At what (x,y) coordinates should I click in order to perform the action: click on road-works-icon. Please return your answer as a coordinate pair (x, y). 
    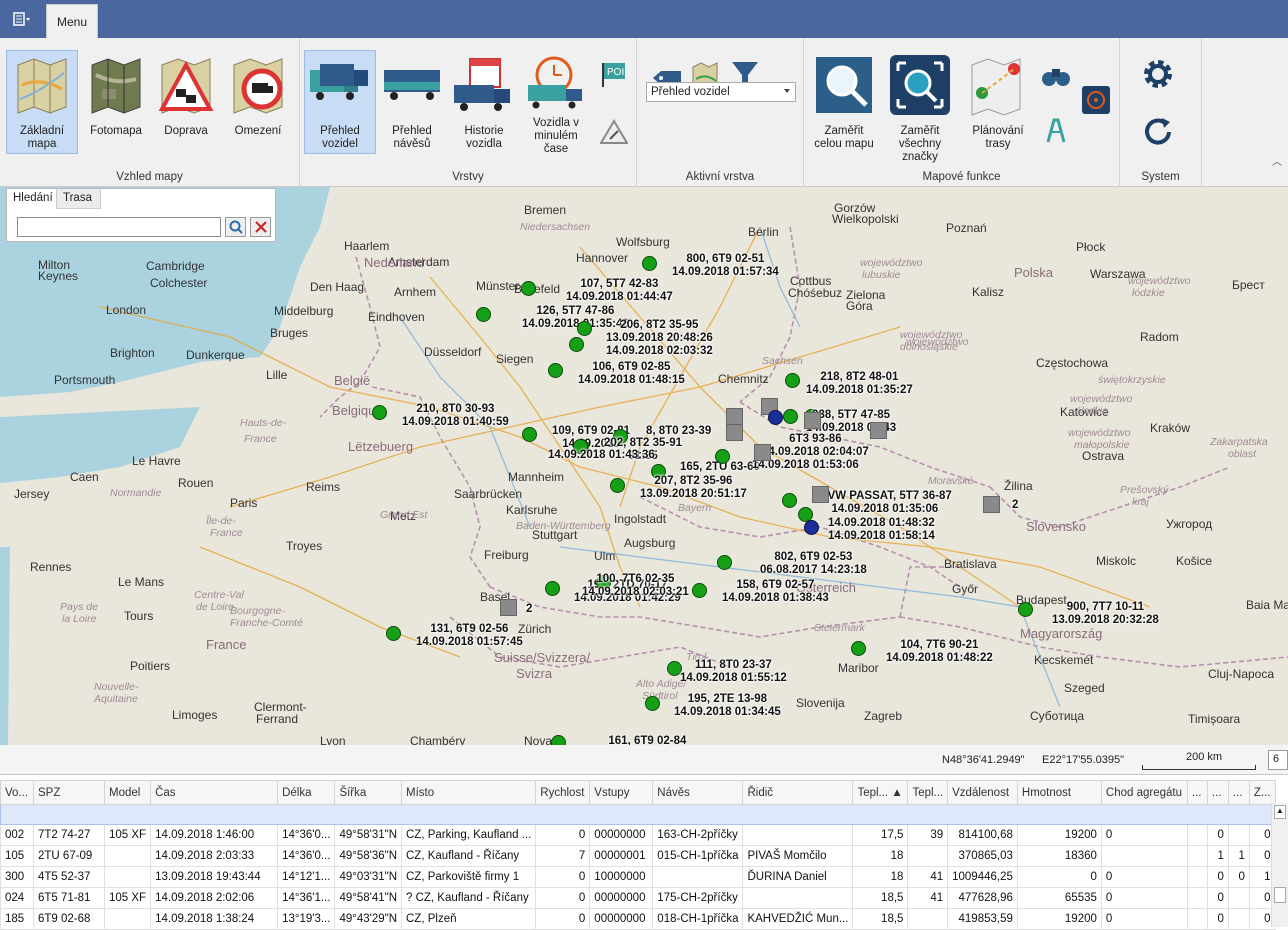
    Looking at the image, I should click on (614, 132).